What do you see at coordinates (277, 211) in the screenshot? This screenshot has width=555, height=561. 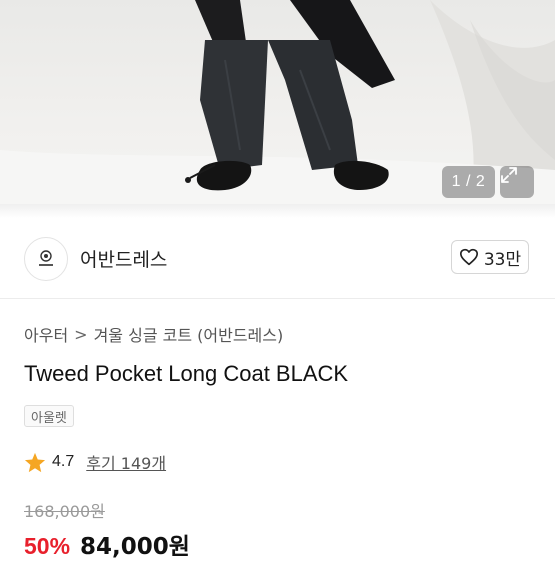 I see `image-divider` at bounding box center [277, 211].